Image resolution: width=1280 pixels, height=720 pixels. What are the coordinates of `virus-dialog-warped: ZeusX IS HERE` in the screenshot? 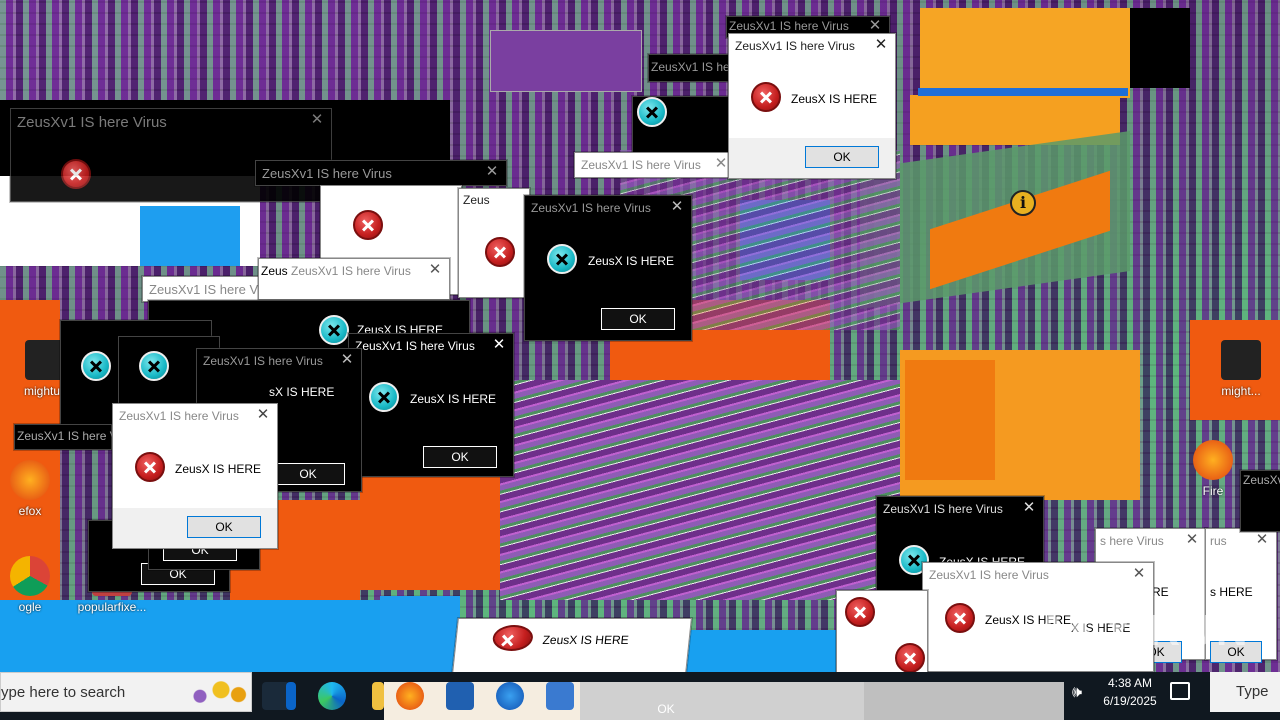 It's located at (572, 645).